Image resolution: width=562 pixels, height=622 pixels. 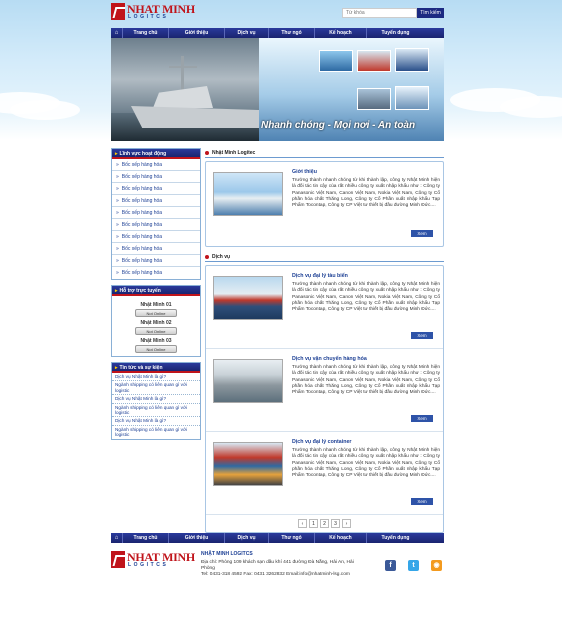 I want to click on footer-company-name: NHẬT MINH LOGITCS, so click(x=227, y=554).